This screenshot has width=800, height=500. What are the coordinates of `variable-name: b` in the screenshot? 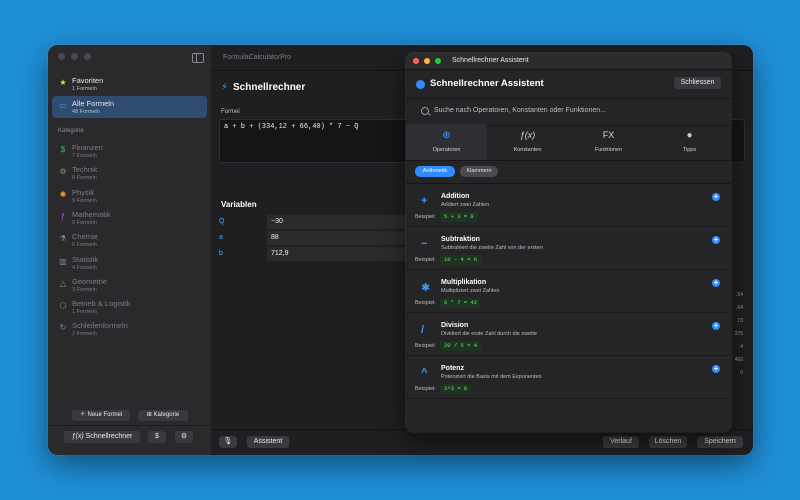 It's located at (221, 253).